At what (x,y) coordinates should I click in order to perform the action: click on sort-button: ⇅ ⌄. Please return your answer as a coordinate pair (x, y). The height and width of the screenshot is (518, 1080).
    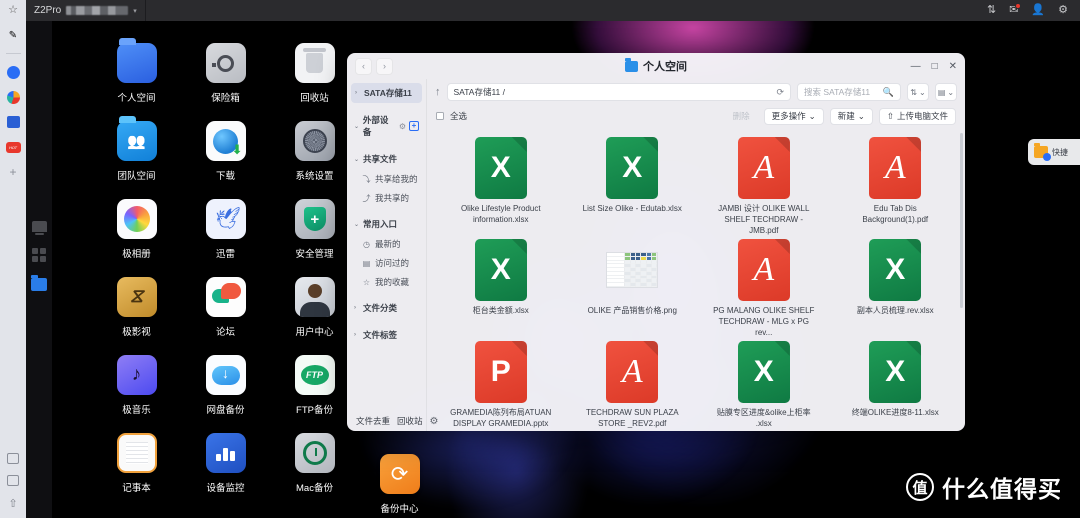
    Looking at the image, I should click on (918, 92).